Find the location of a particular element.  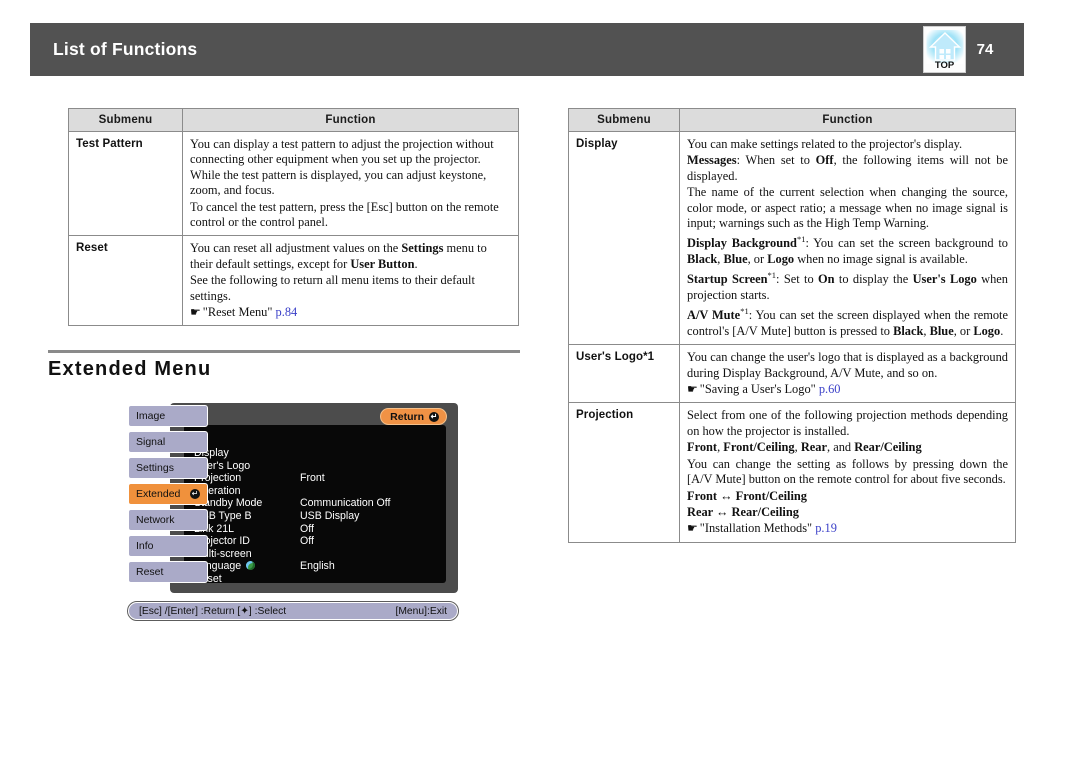

column-header-submenu: Submenu is located at coordinates (125, 120).